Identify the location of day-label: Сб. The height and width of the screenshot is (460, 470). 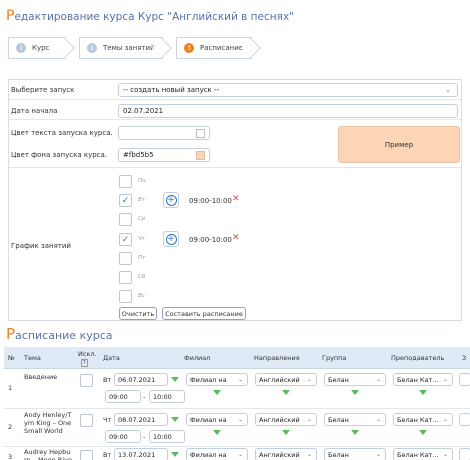
(142, 277).